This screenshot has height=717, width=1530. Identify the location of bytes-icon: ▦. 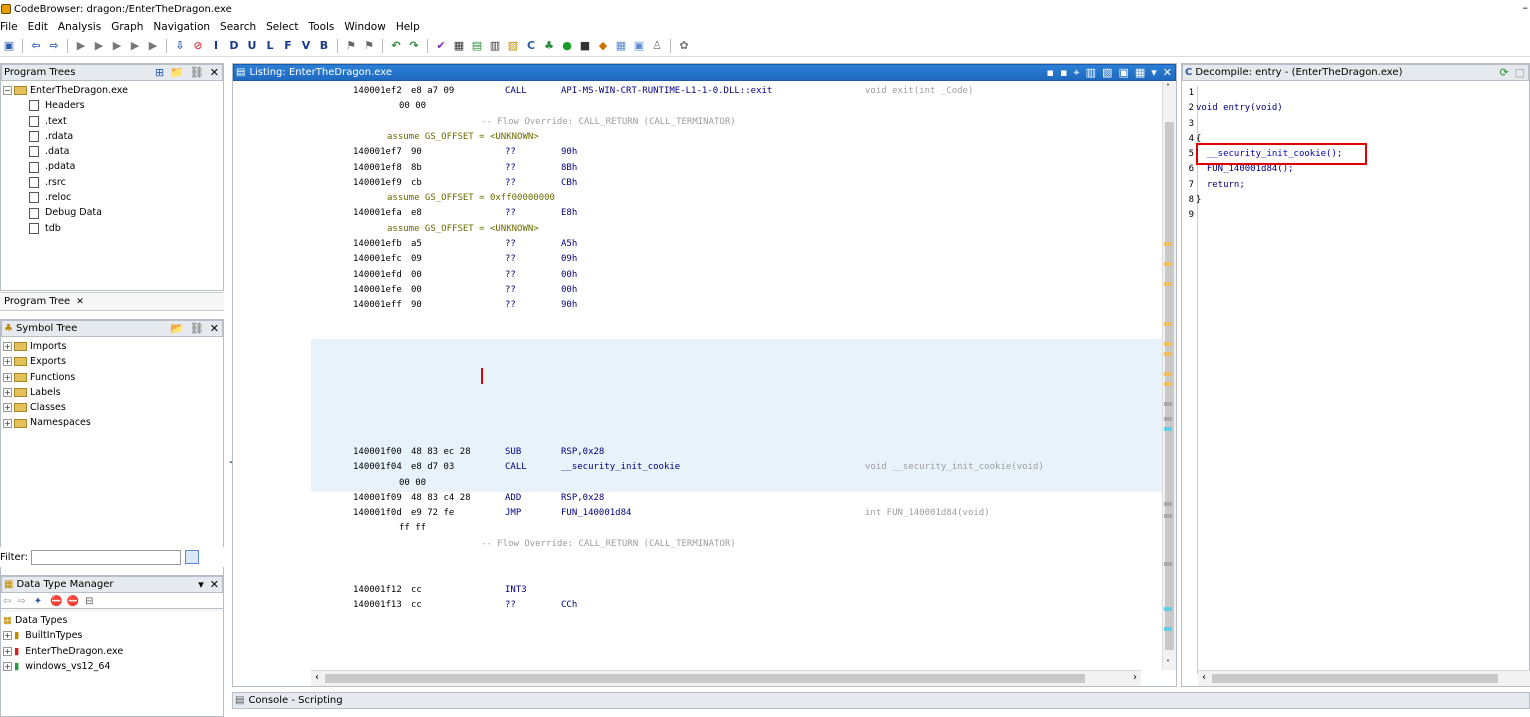
(459, 46).